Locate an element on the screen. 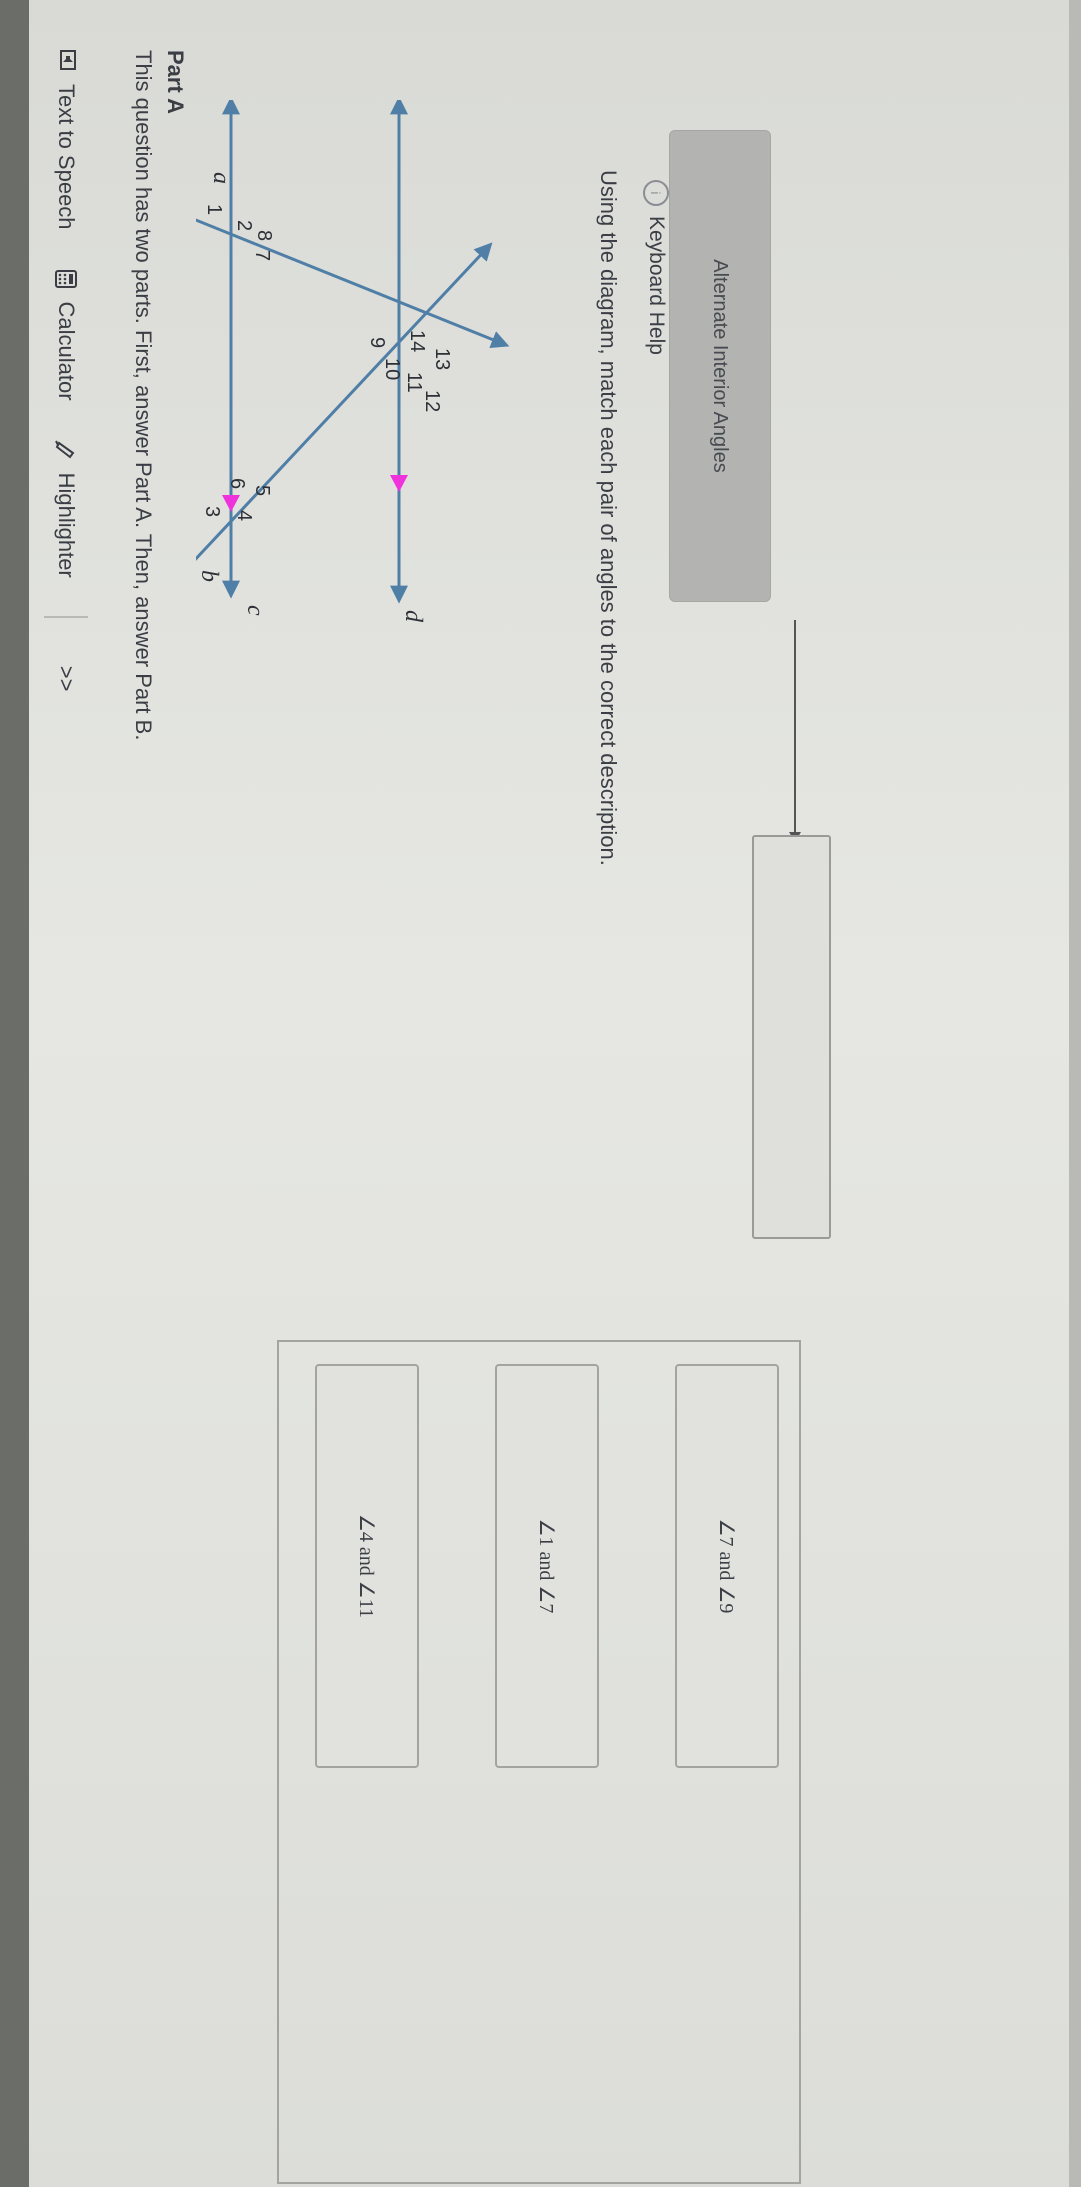 Image resolution: width=1081 pixels, height=2187 pixels. highlighter-button: Highlighter is located at coordinates (66, 508).